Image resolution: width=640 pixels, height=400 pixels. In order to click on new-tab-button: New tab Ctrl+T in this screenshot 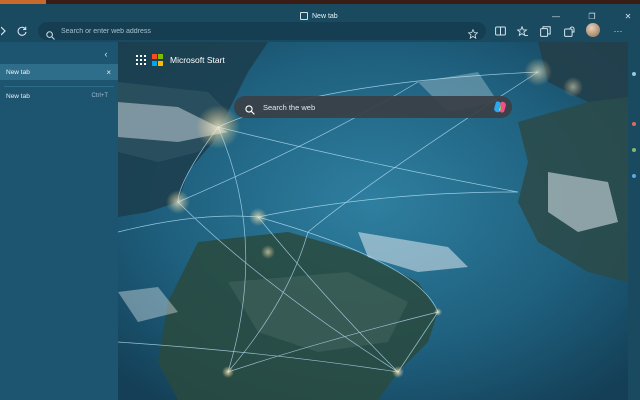, I will do `click(59, 96)`.